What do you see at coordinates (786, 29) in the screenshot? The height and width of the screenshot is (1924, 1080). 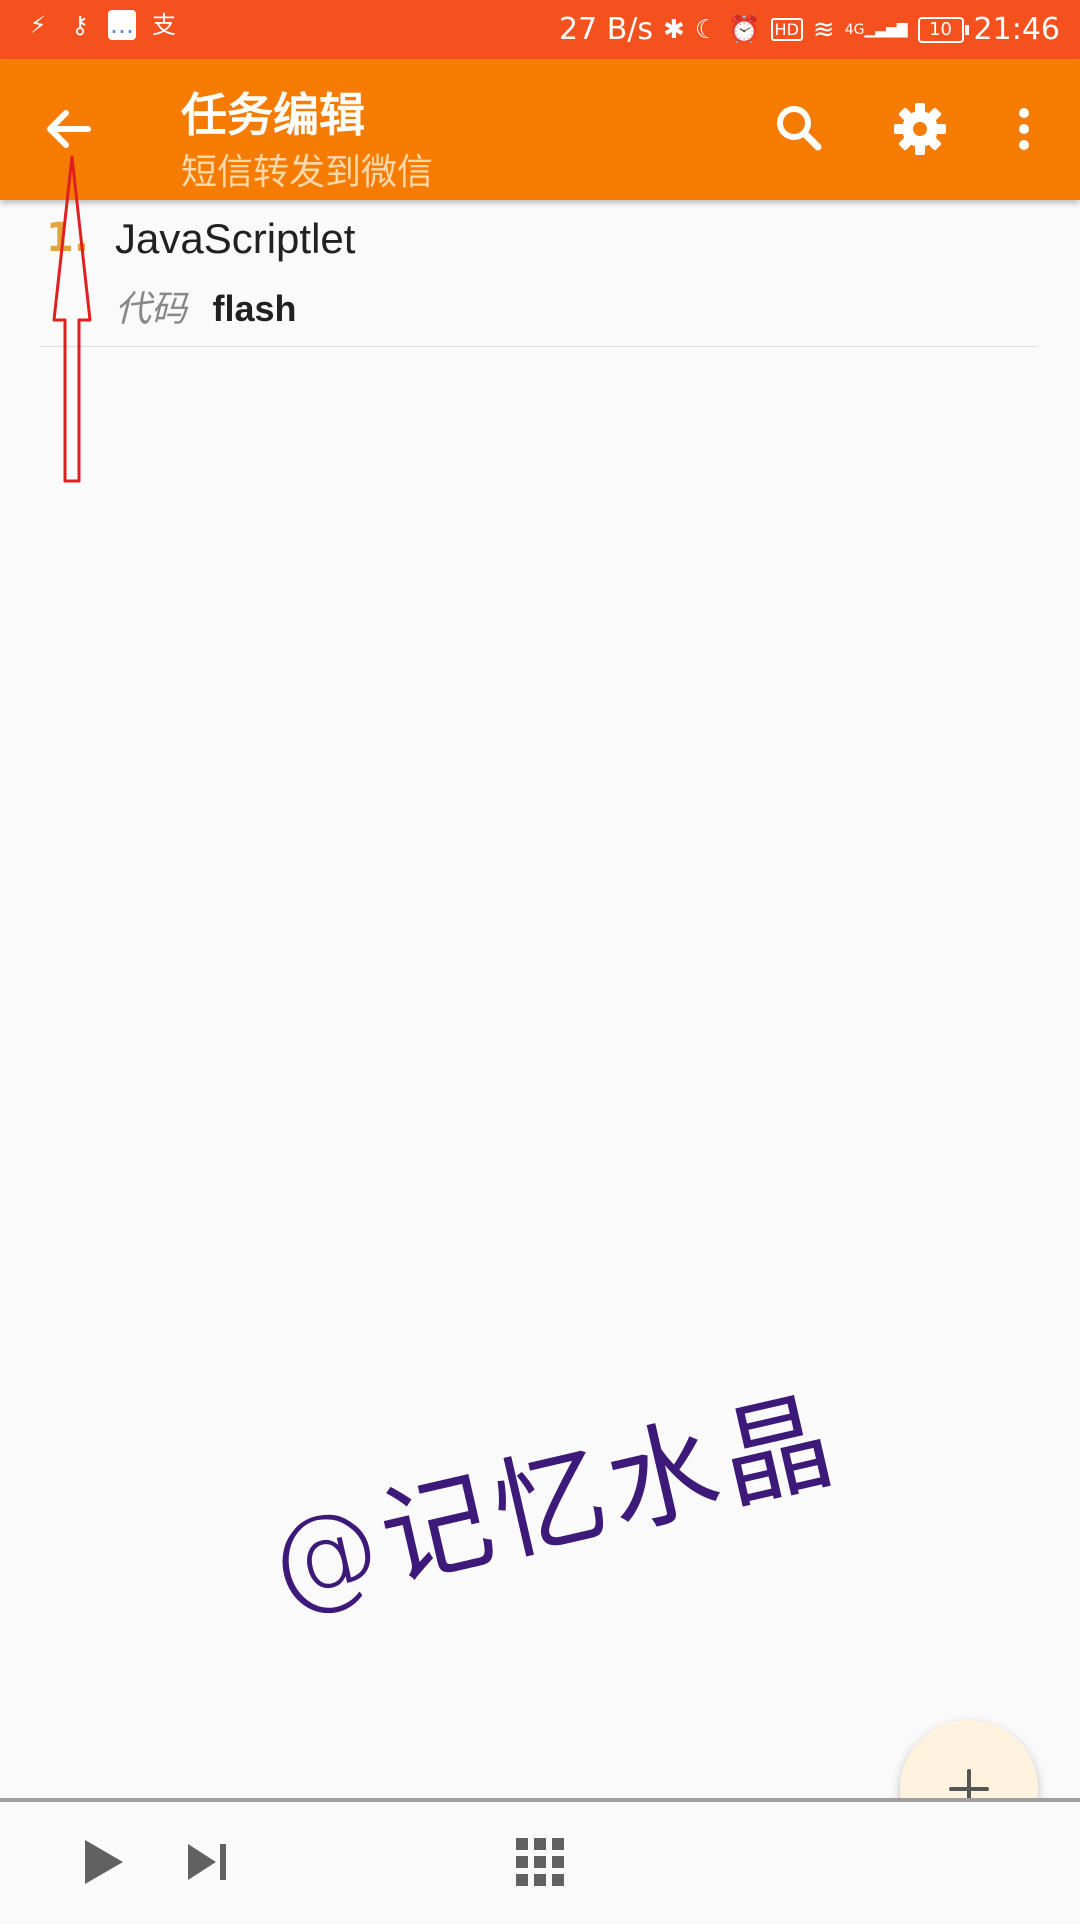 I see `hd-badge: HD` at bounding box center [786, 29].